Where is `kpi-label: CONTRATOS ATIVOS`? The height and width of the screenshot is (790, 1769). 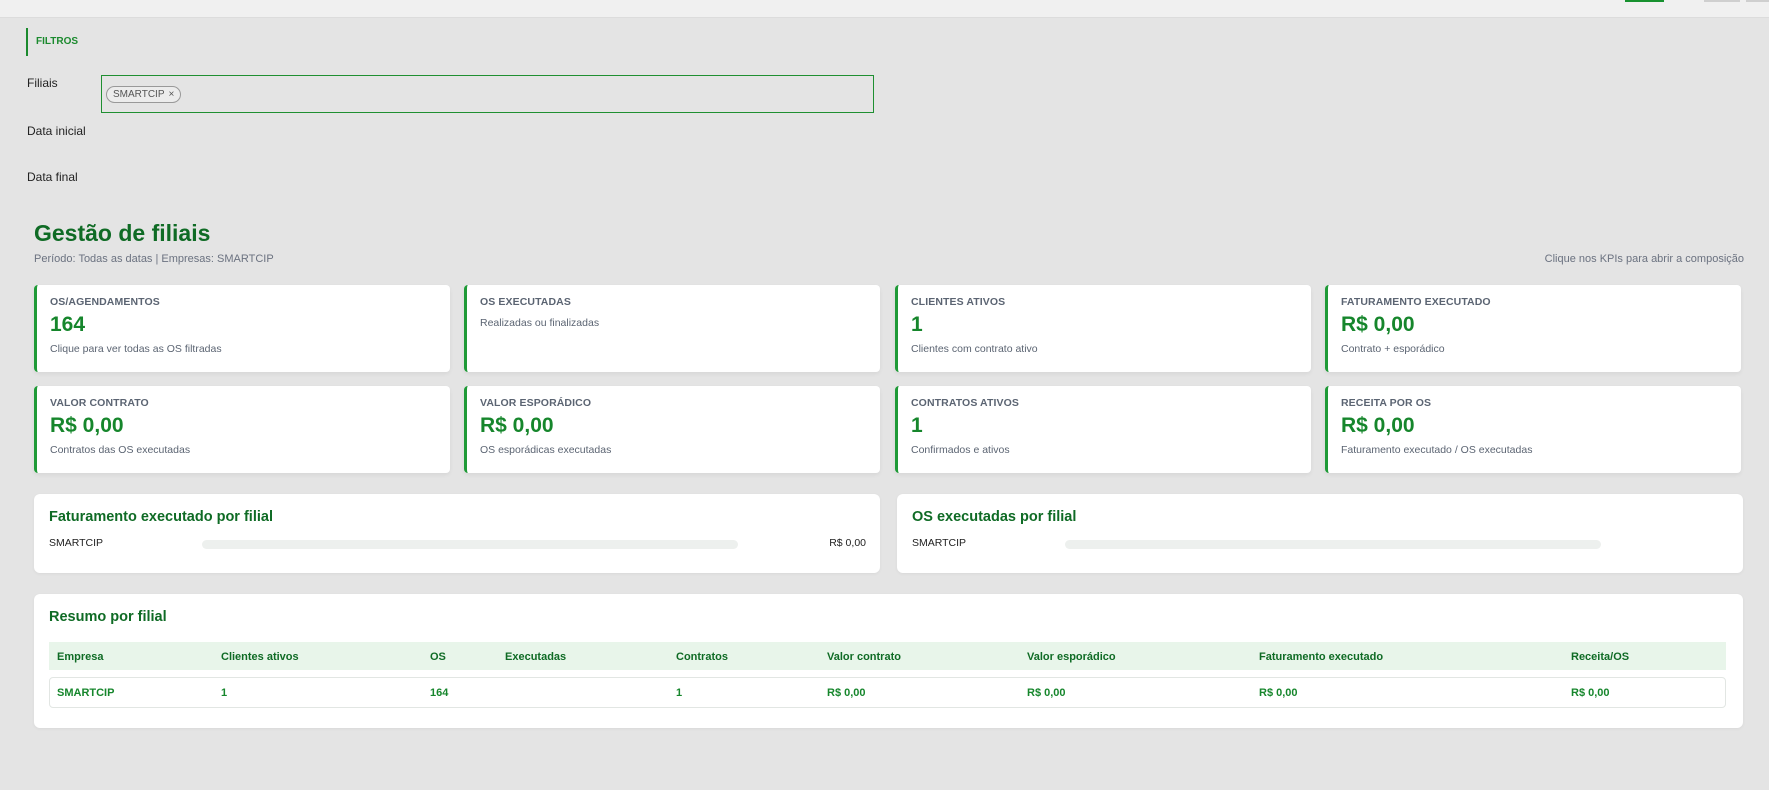
kpi-label: CONTRATOS ATIVOS is located at coordinates (965, 403).